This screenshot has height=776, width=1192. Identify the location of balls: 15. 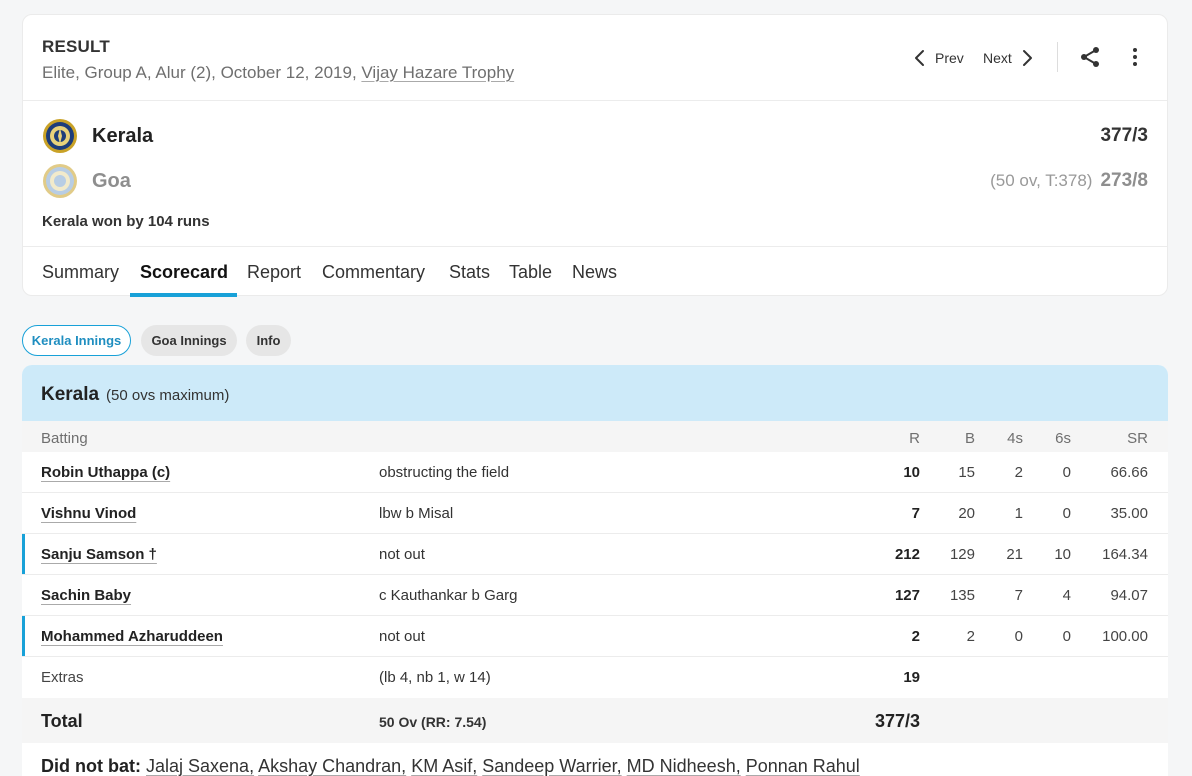
(966, 472).